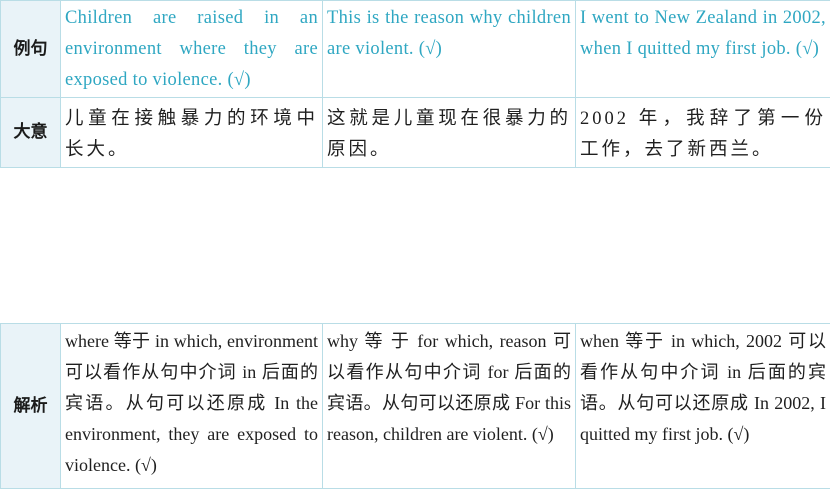 The width and height of the screenshot is (830, 489). I want to click on example-label: 例句, so click(31, 49).